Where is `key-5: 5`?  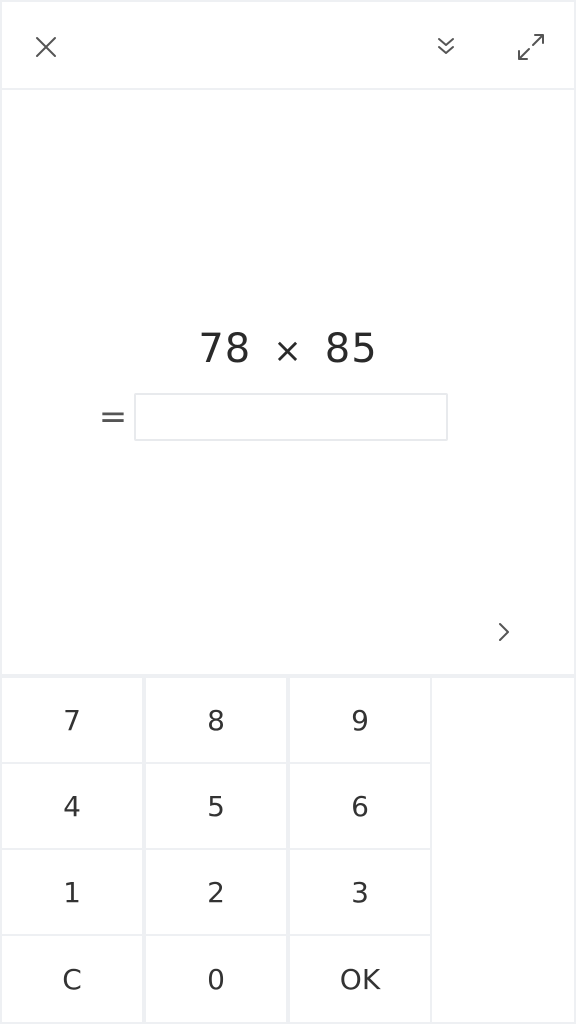 key-5: 5 is located at coordinates (216, 806).